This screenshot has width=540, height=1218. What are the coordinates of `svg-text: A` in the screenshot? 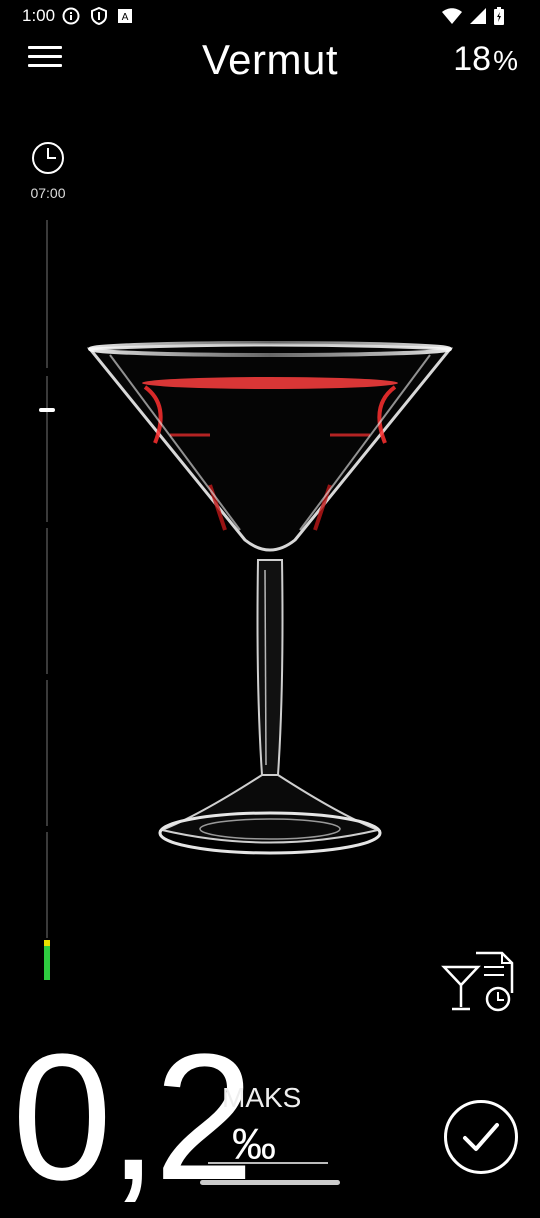 It's located at (125, 17).